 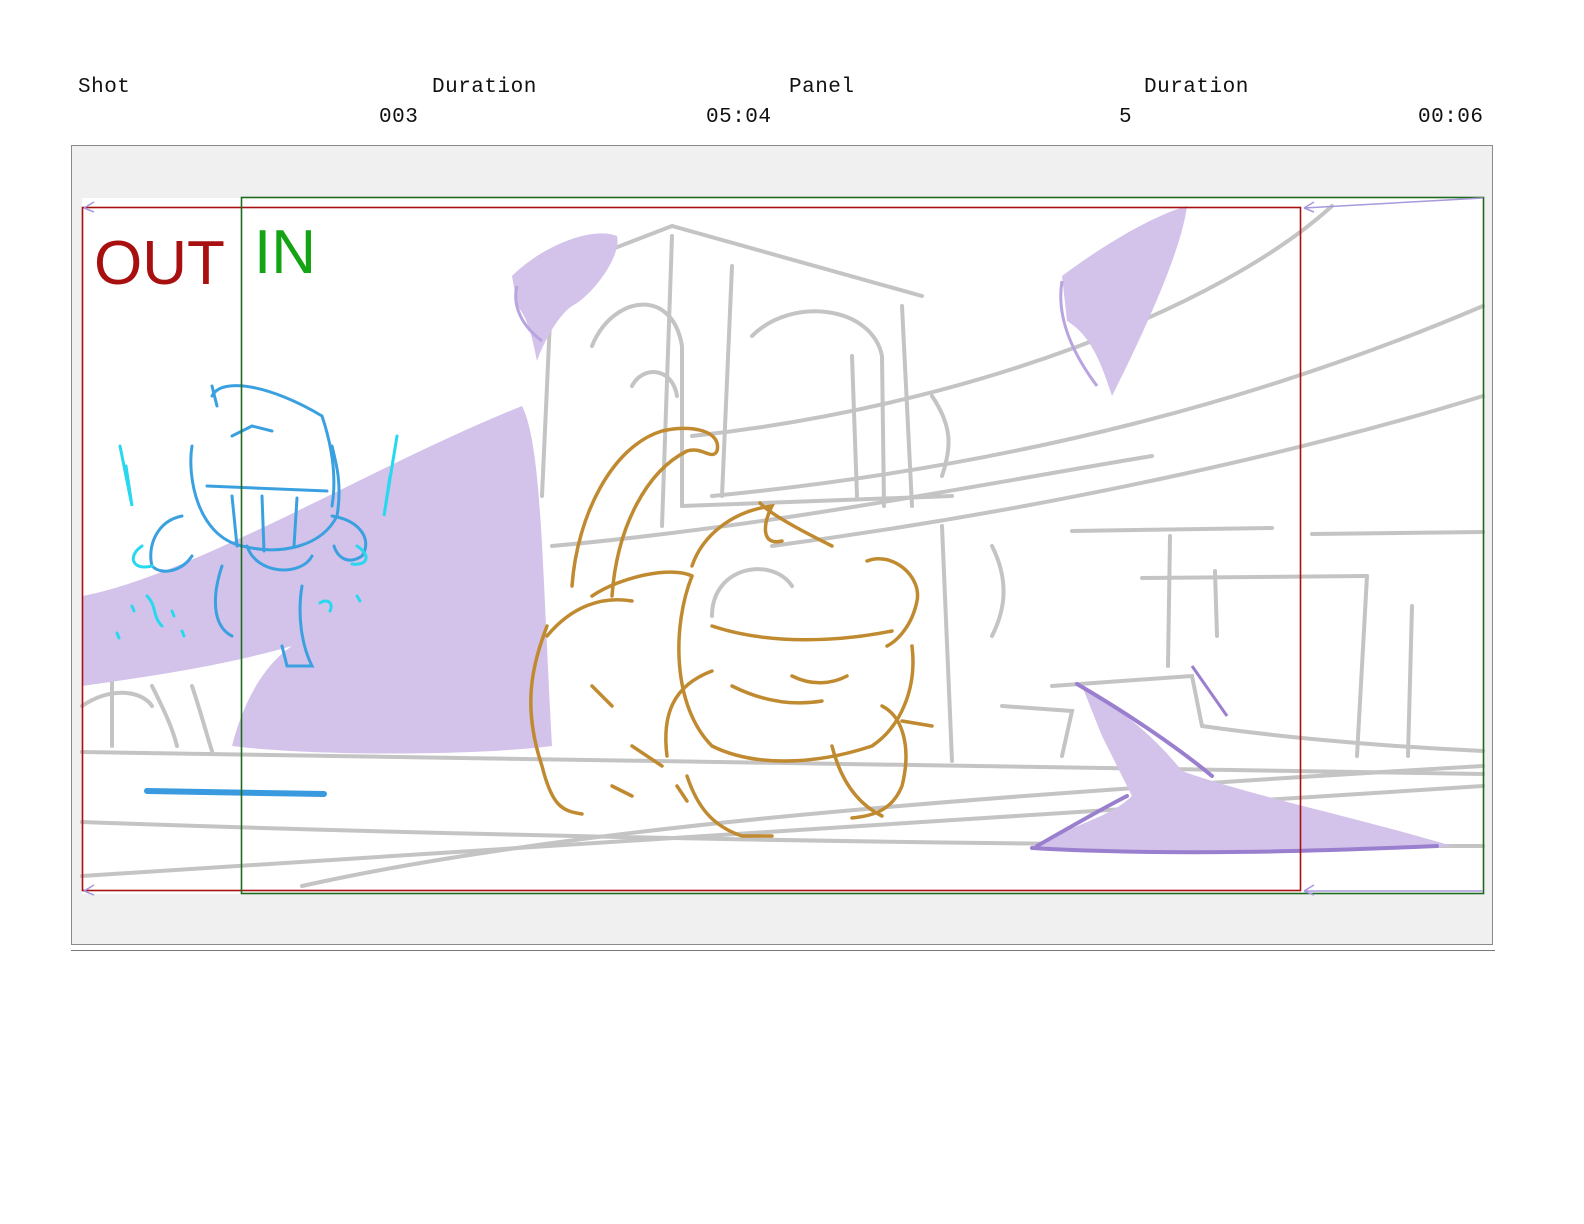 I want to click on panel-label: Panel, so click(x=822, y=87).